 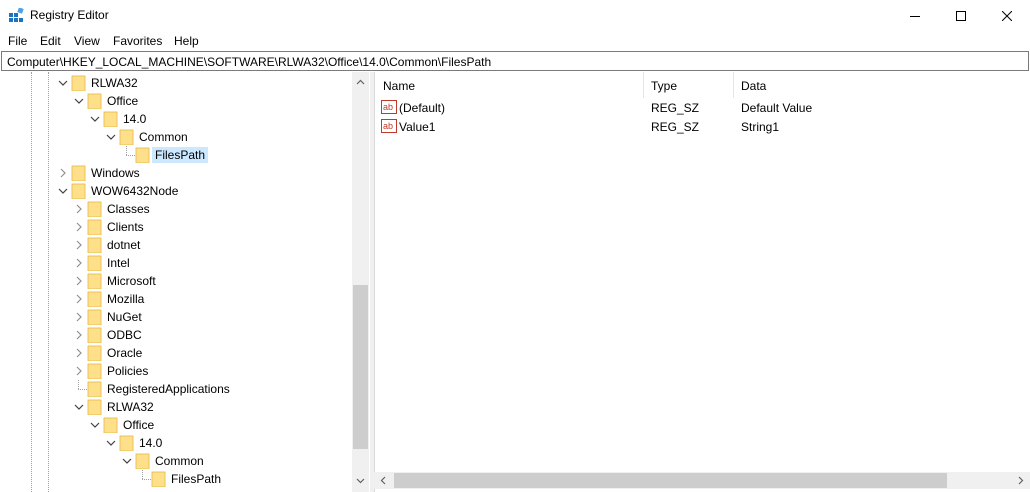 I want to click on scroll-up-arrow-icon, so click(x=360, y=82).